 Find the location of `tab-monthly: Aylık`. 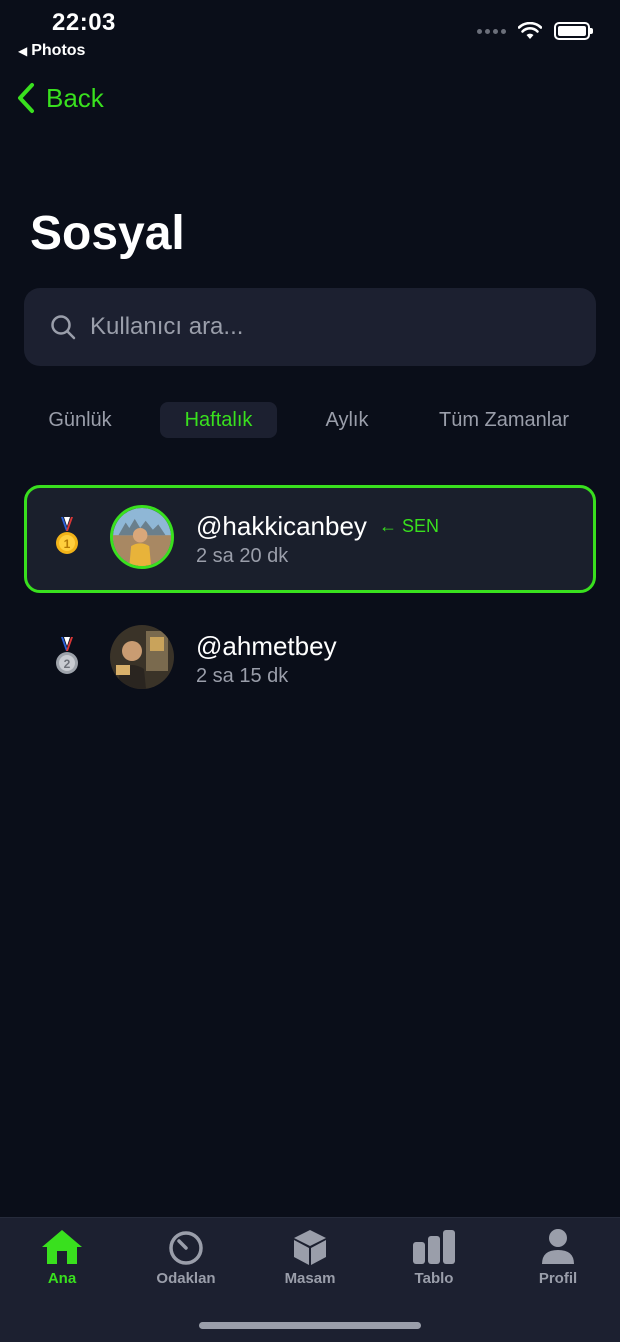

tab-monthly: Aylık is located at coordinates (347, 420).